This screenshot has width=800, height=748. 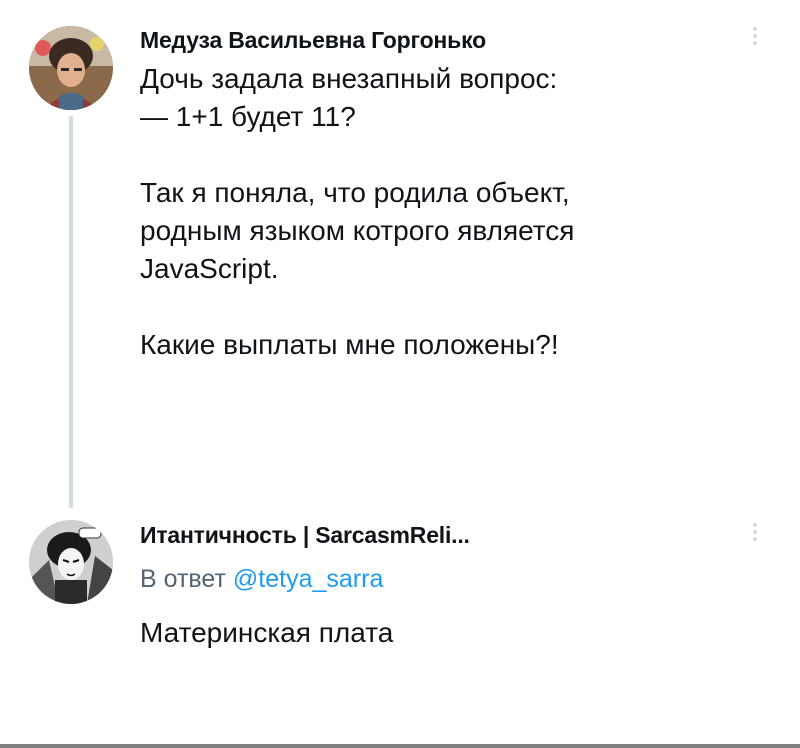 I want to click on author-name: Медуза Васильевна Горгонько, so click(x=313, y=40).